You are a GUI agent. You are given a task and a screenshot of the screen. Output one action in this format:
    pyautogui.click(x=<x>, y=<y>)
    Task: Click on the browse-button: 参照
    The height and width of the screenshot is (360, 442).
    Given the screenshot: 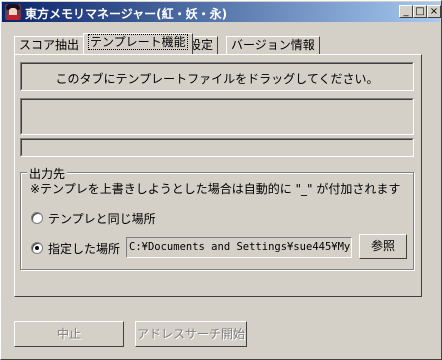 What is the action you would take?
    pyautogui.click(x=383, y=246)
    